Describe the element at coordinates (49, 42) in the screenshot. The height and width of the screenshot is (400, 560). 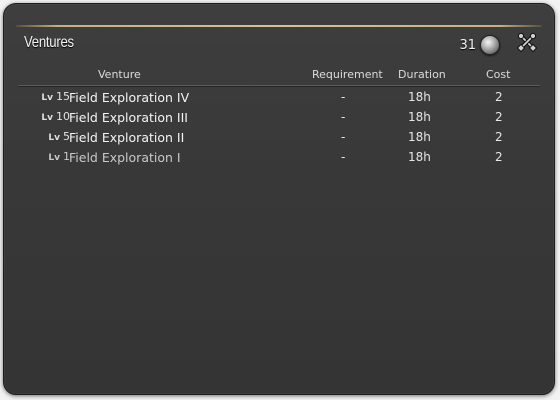
I see `window-title: Ventures` at that location.